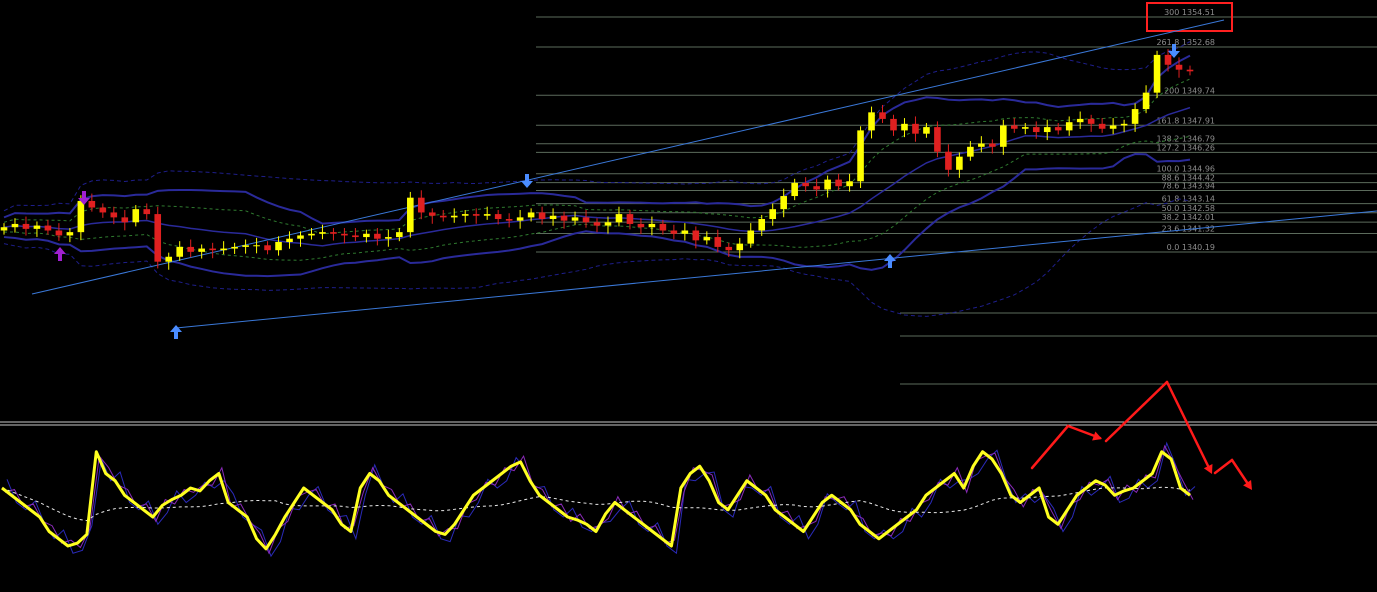 This screenshot has height=592, width=1377. I want to click on fib-label: 38.2 1342.01, so click(1188, 217).